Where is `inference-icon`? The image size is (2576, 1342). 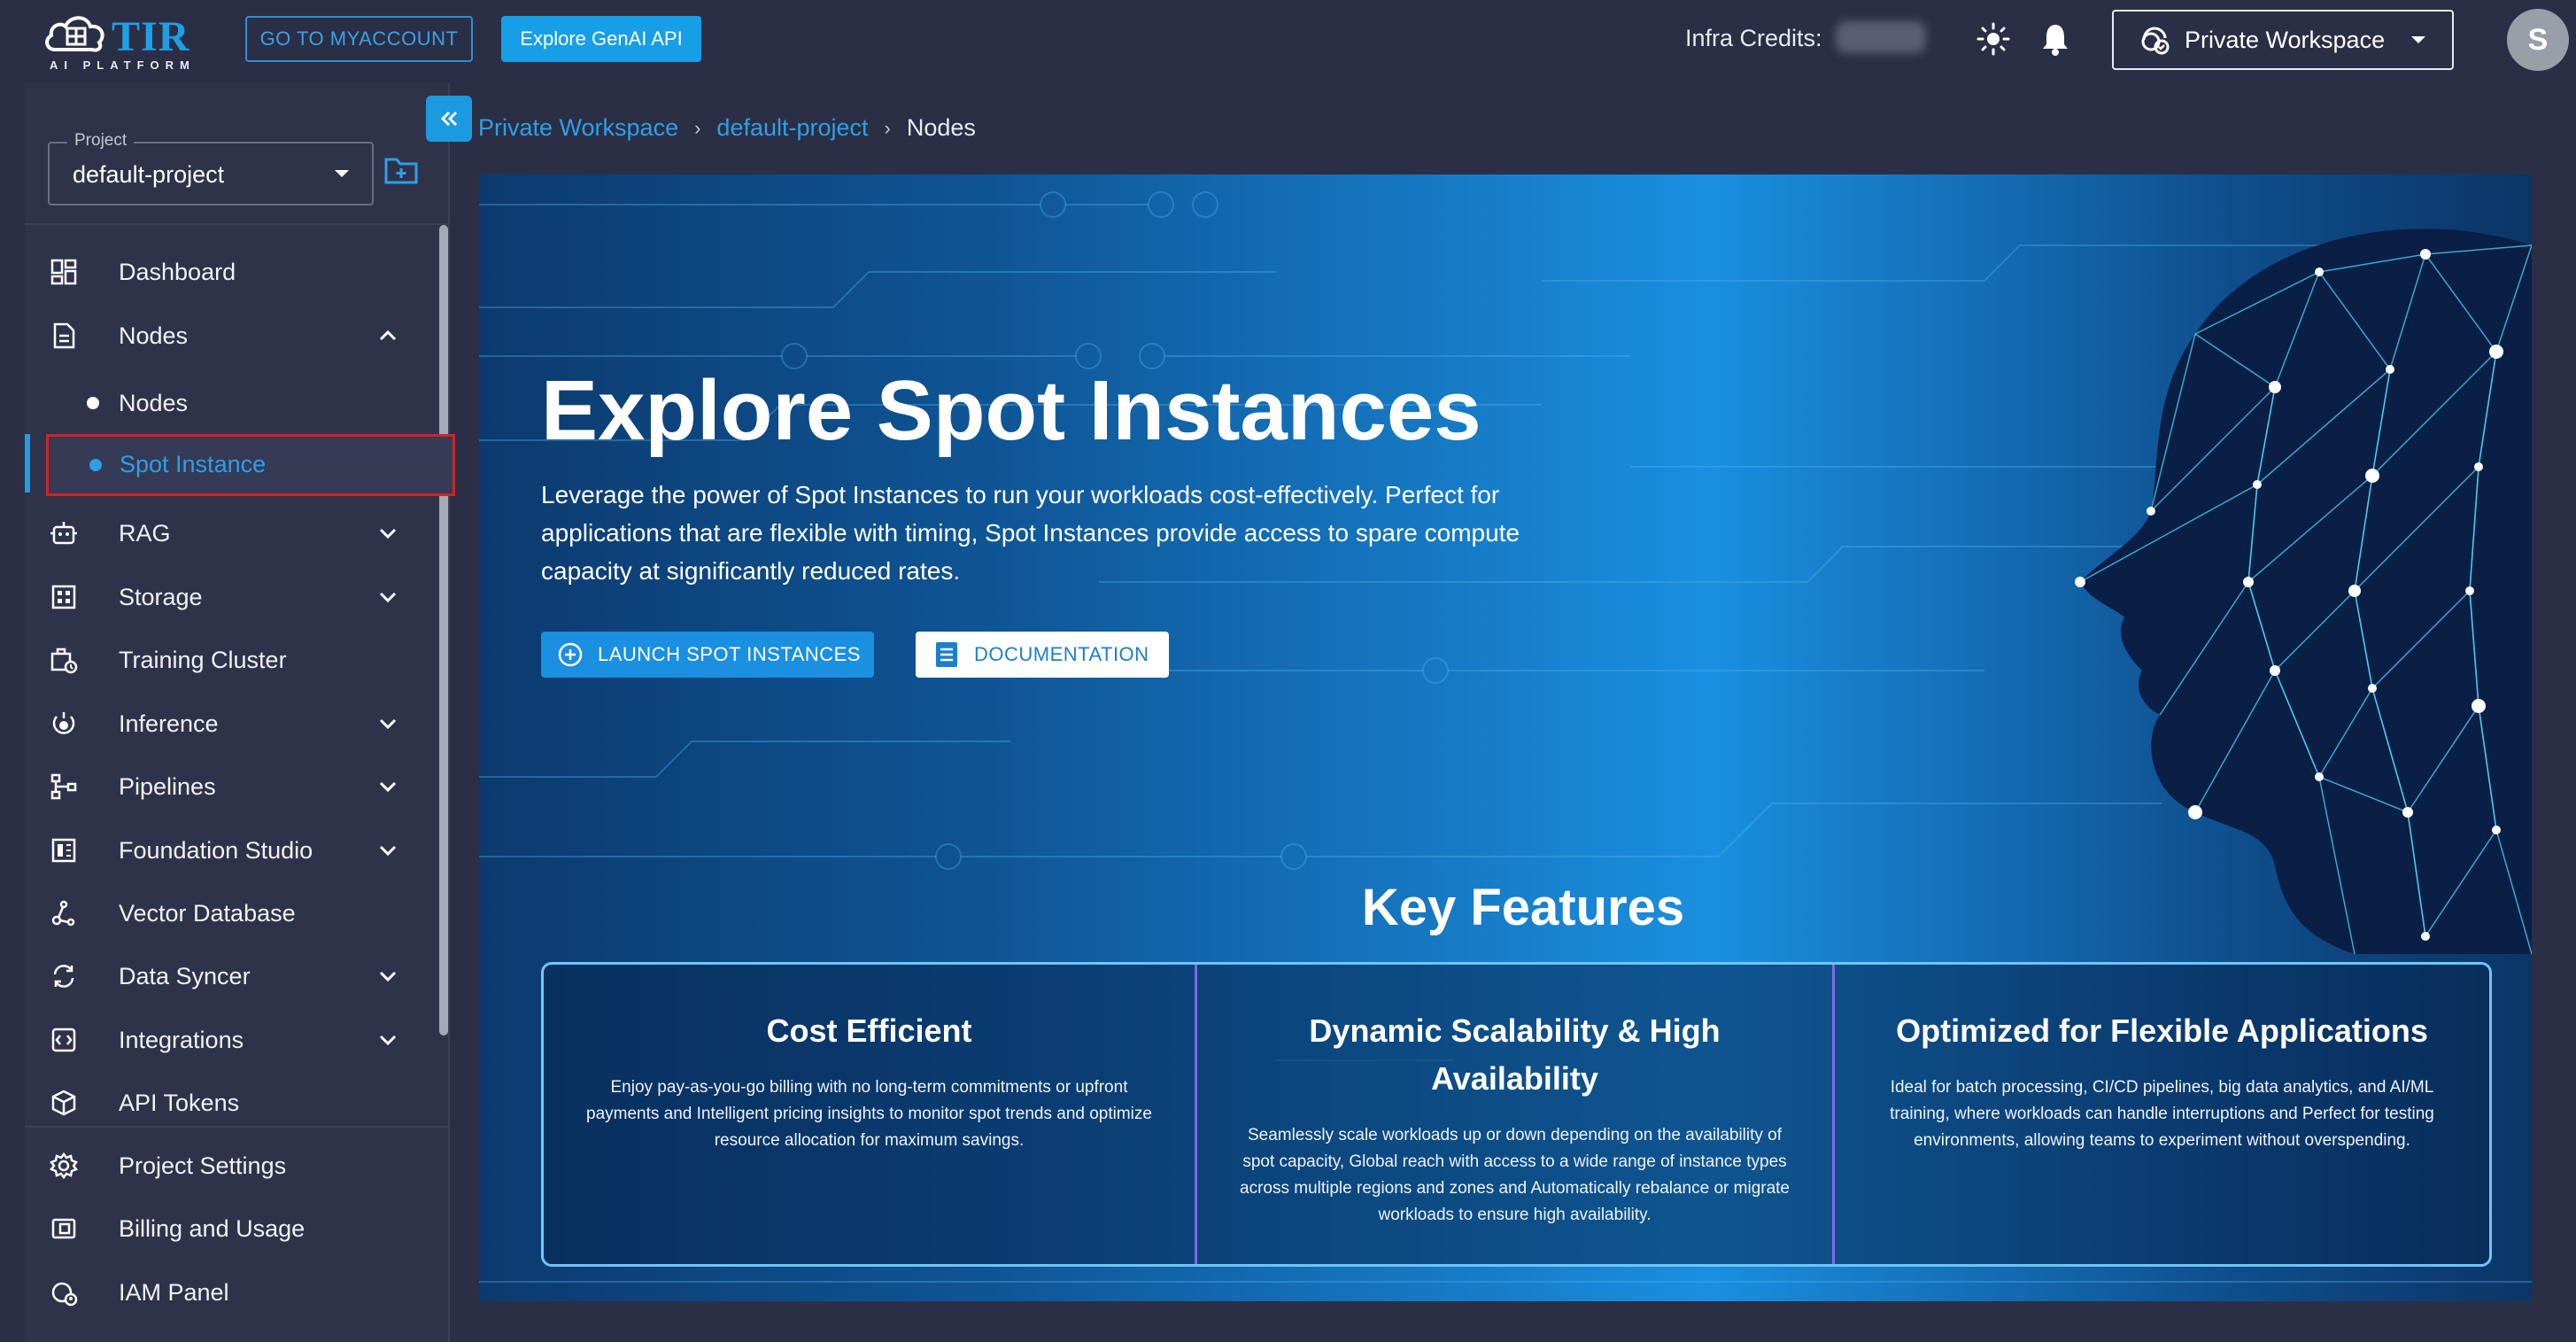 inference-icon is located at coordinates (64, 723).